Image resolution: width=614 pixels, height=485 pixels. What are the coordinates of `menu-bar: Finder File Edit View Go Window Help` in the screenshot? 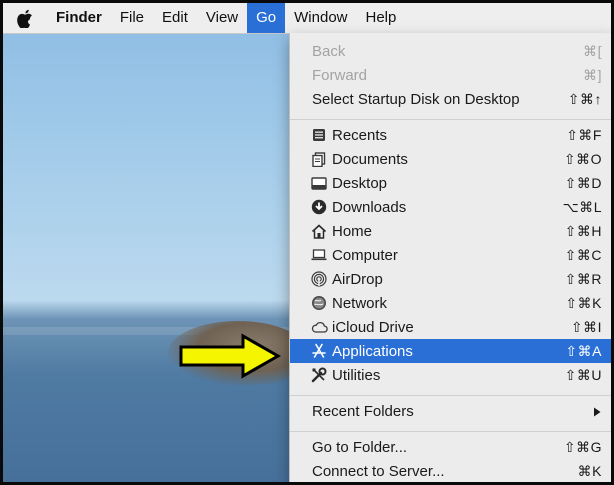 It's located at (307, 18).